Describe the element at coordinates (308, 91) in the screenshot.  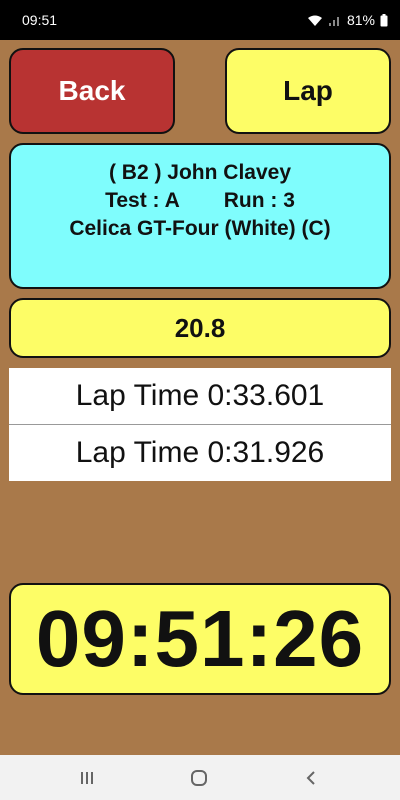
I see `lap-button: Lap` at that location.